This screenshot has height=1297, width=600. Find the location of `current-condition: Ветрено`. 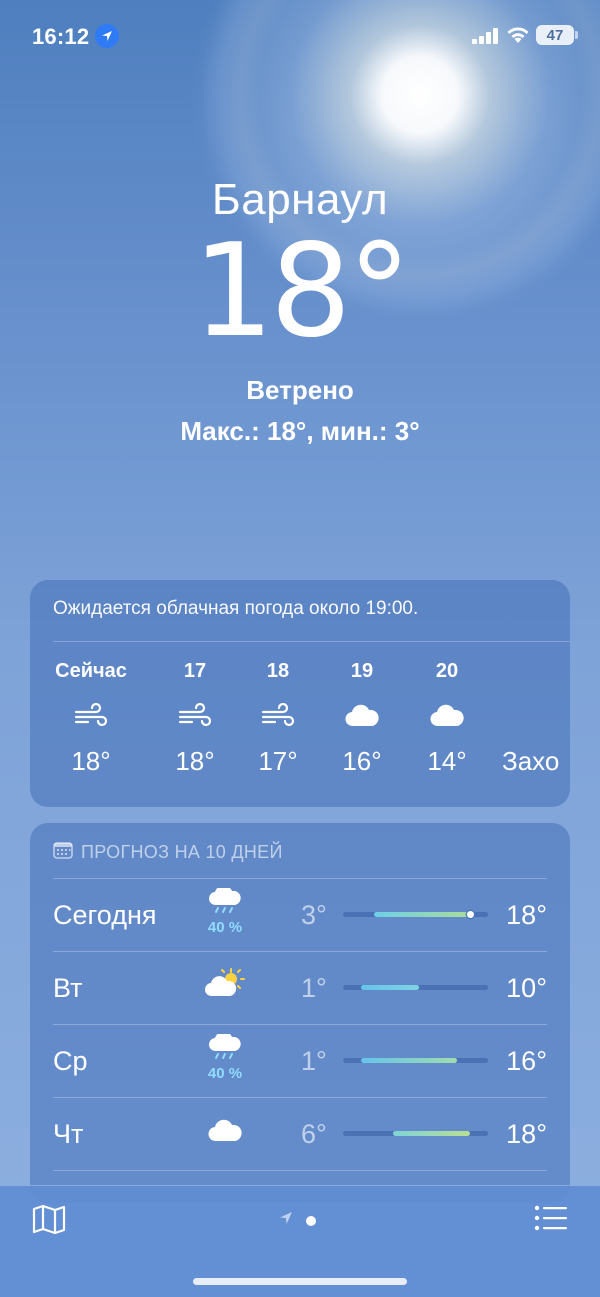

current-condition: Ветрено is located at coordinates (300, 390).